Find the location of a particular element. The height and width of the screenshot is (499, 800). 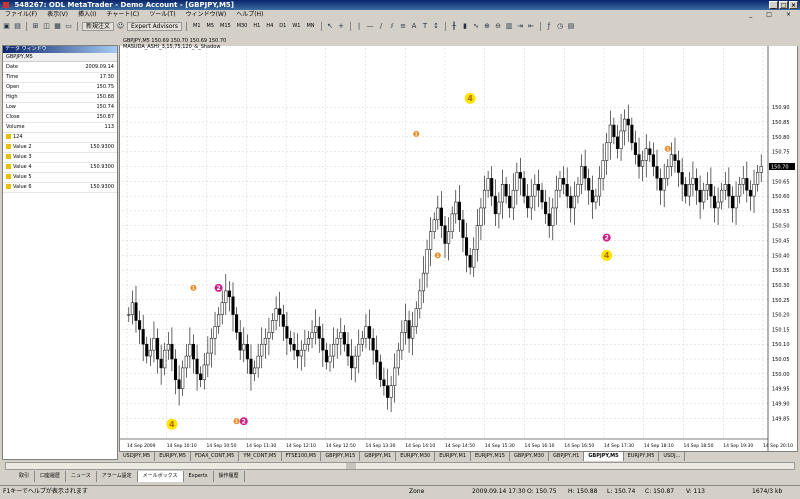

autoscroll-icon: ⇥ is located at coordinates (520, 26).